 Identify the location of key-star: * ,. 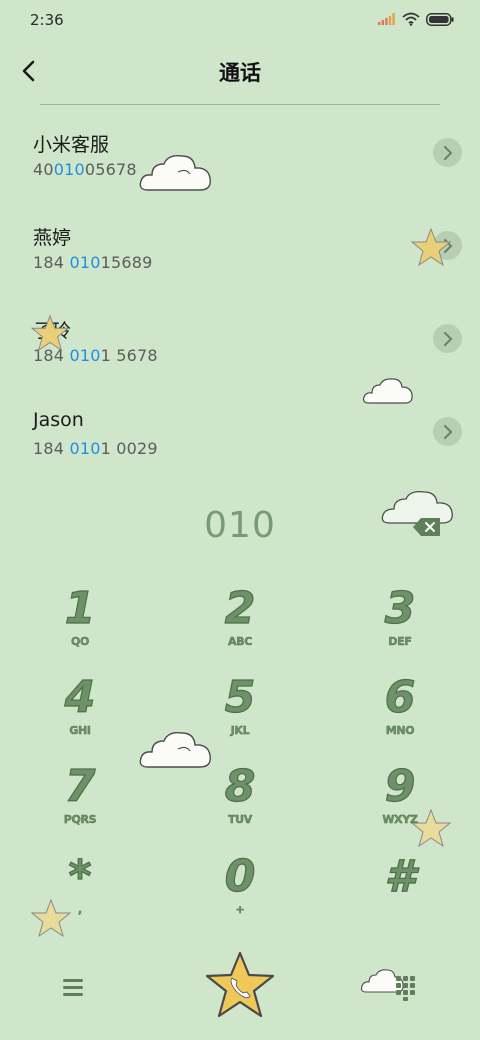
(80, 896).